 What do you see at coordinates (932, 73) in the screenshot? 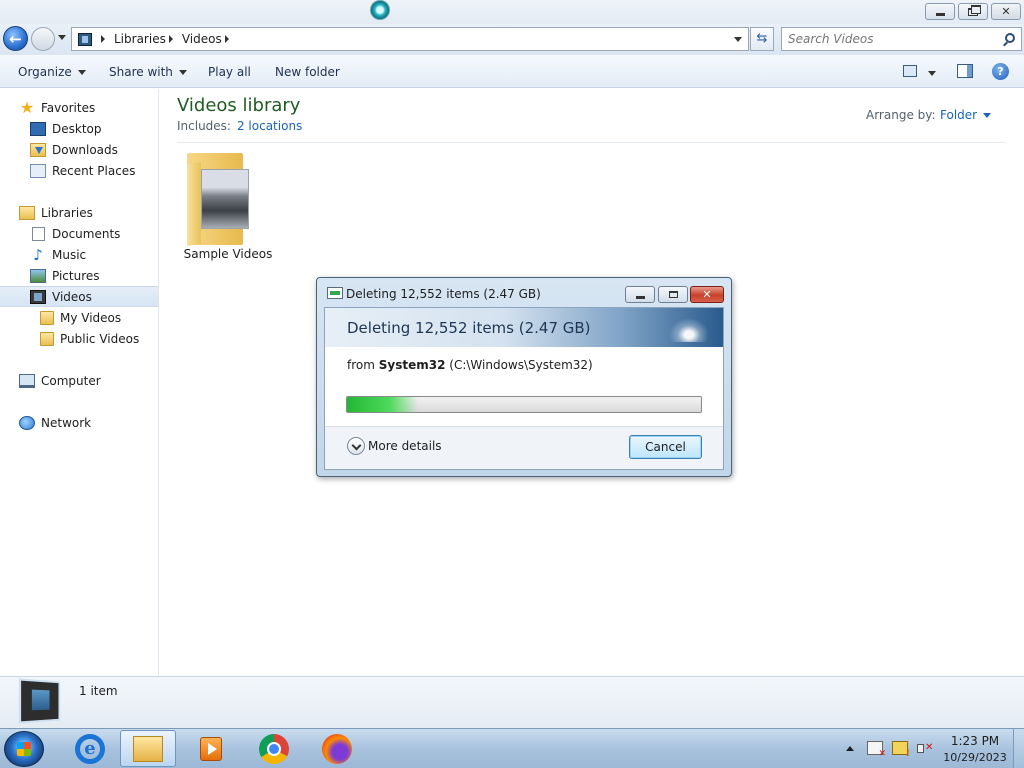
I see `view-options-dropdown-icon` at bounding box center [932, 73].